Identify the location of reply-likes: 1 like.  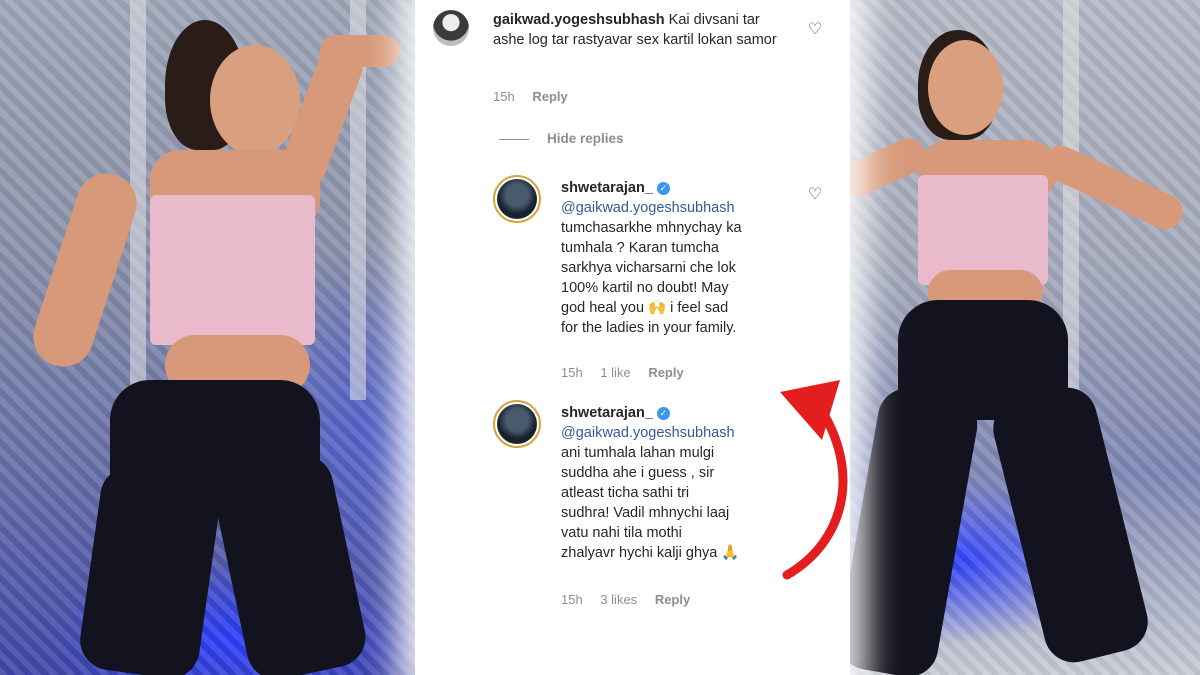
(615, 372).